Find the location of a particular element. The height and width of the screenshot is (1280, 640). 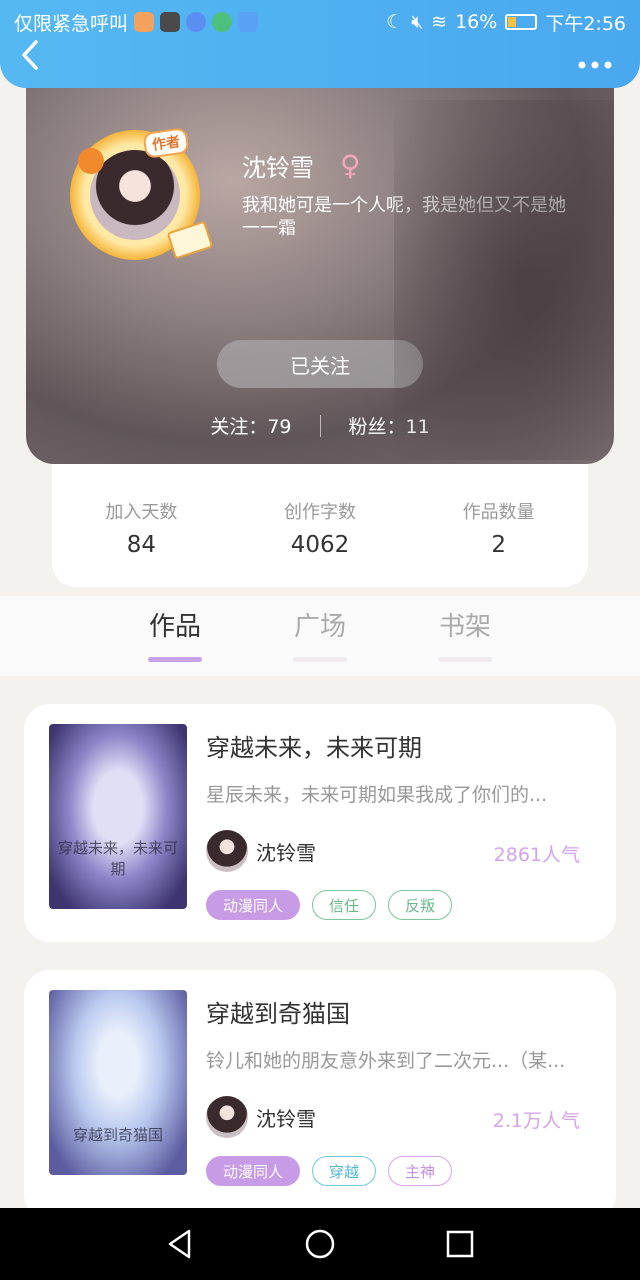

fans-count: 粉丝：11 is located at coordinates (389, 425).